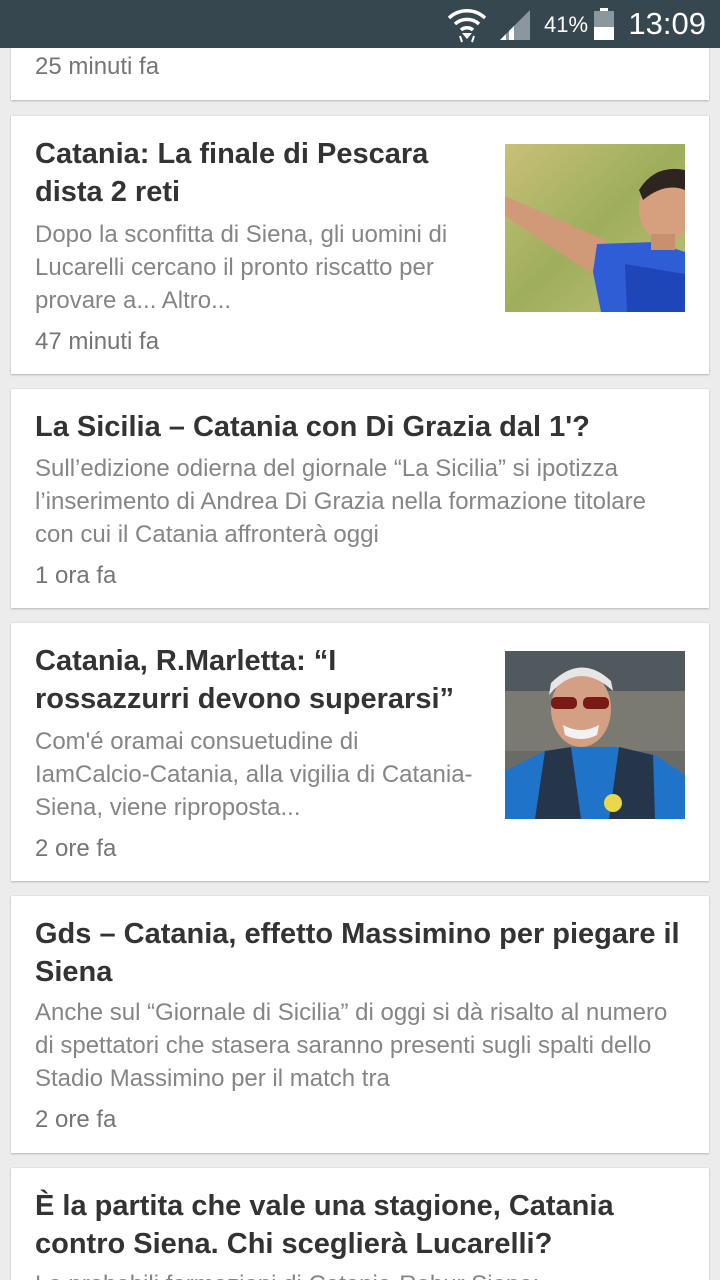 Image resolution: width=720 pixels, height=1280 pixels. I want to click on article-time: 47 minuti fa, so click(97, 341).